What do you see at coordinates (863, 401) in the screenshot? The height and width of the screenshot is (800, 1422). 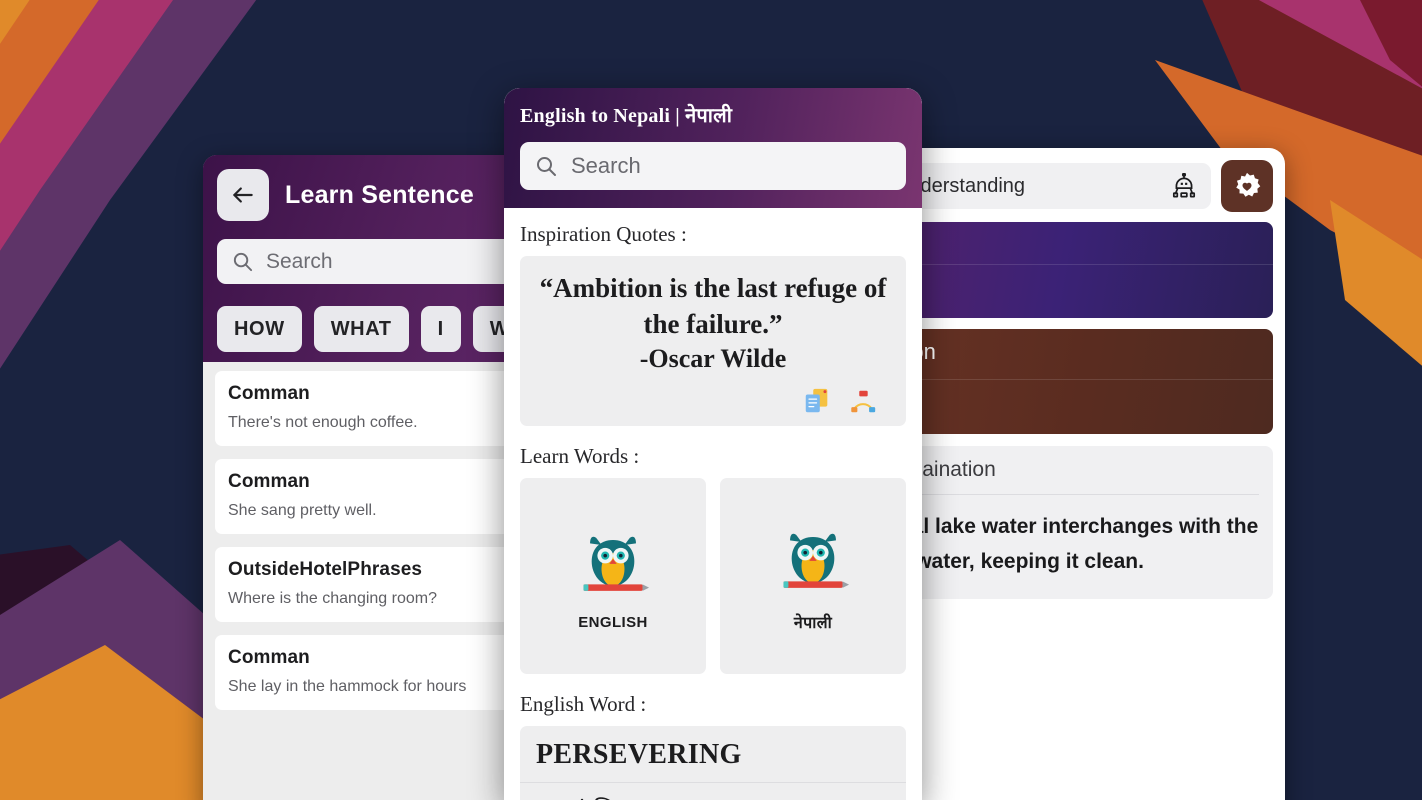 I see `share-icon` at bounding box center [863, 401].